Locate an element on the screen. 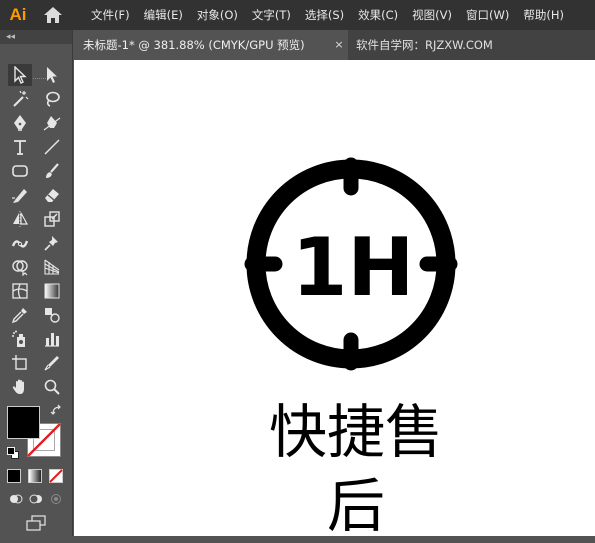 The height and width of the screenshot is (543, 595). perspective-grid-icon is located at coordinates (52, 267).